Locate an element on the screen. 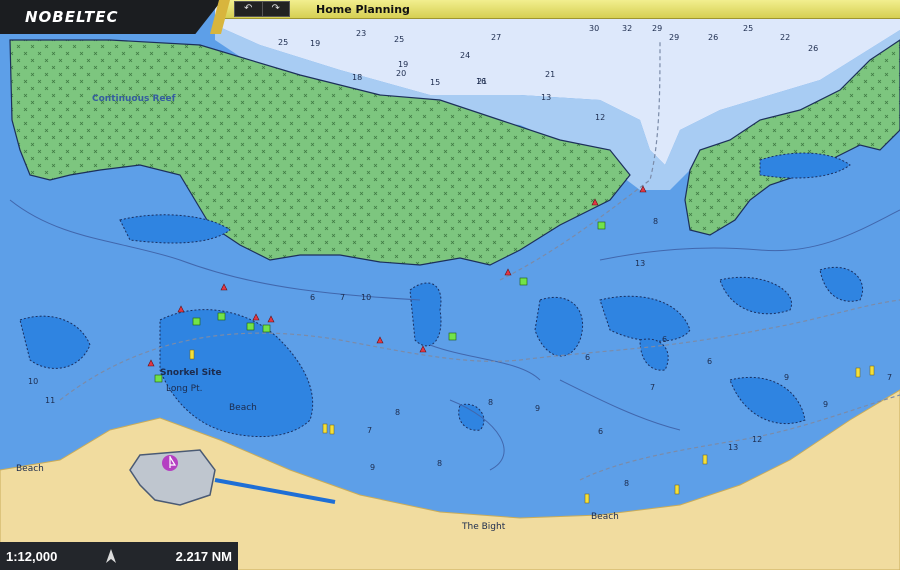 This screenshot has width=900, height=570. brand-name: NOBELTEC is located at coordinates (72, 17).